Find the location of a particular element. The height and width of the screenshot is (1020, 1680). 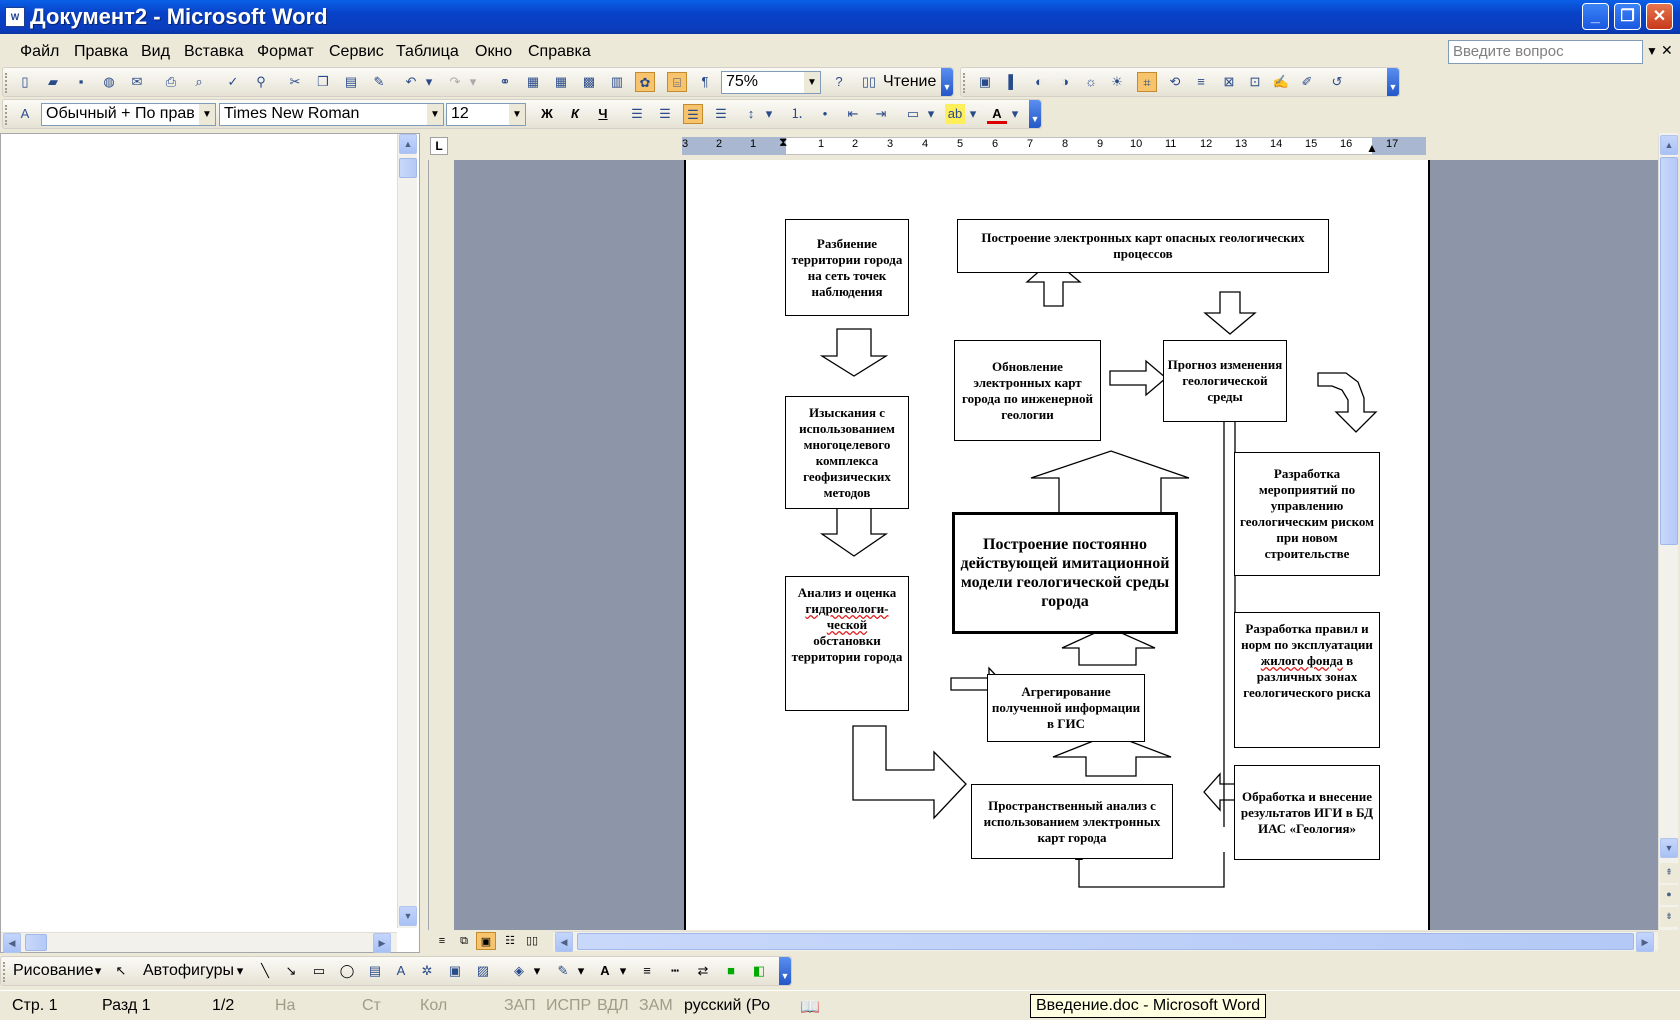

columns-icon: ▥ is located at coordinates (617, 82).